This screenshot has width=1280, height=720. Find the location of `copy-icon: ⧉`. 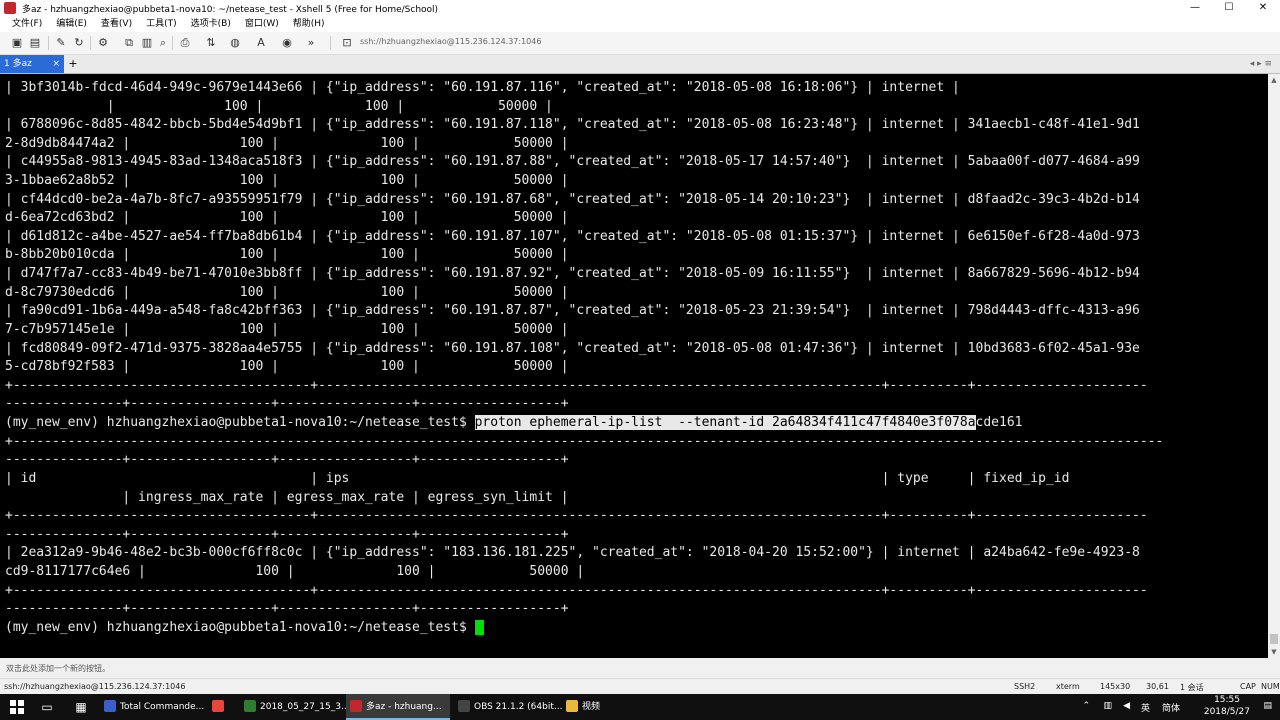

copy-icon: ⧉ is located at coordinates (129, 43).